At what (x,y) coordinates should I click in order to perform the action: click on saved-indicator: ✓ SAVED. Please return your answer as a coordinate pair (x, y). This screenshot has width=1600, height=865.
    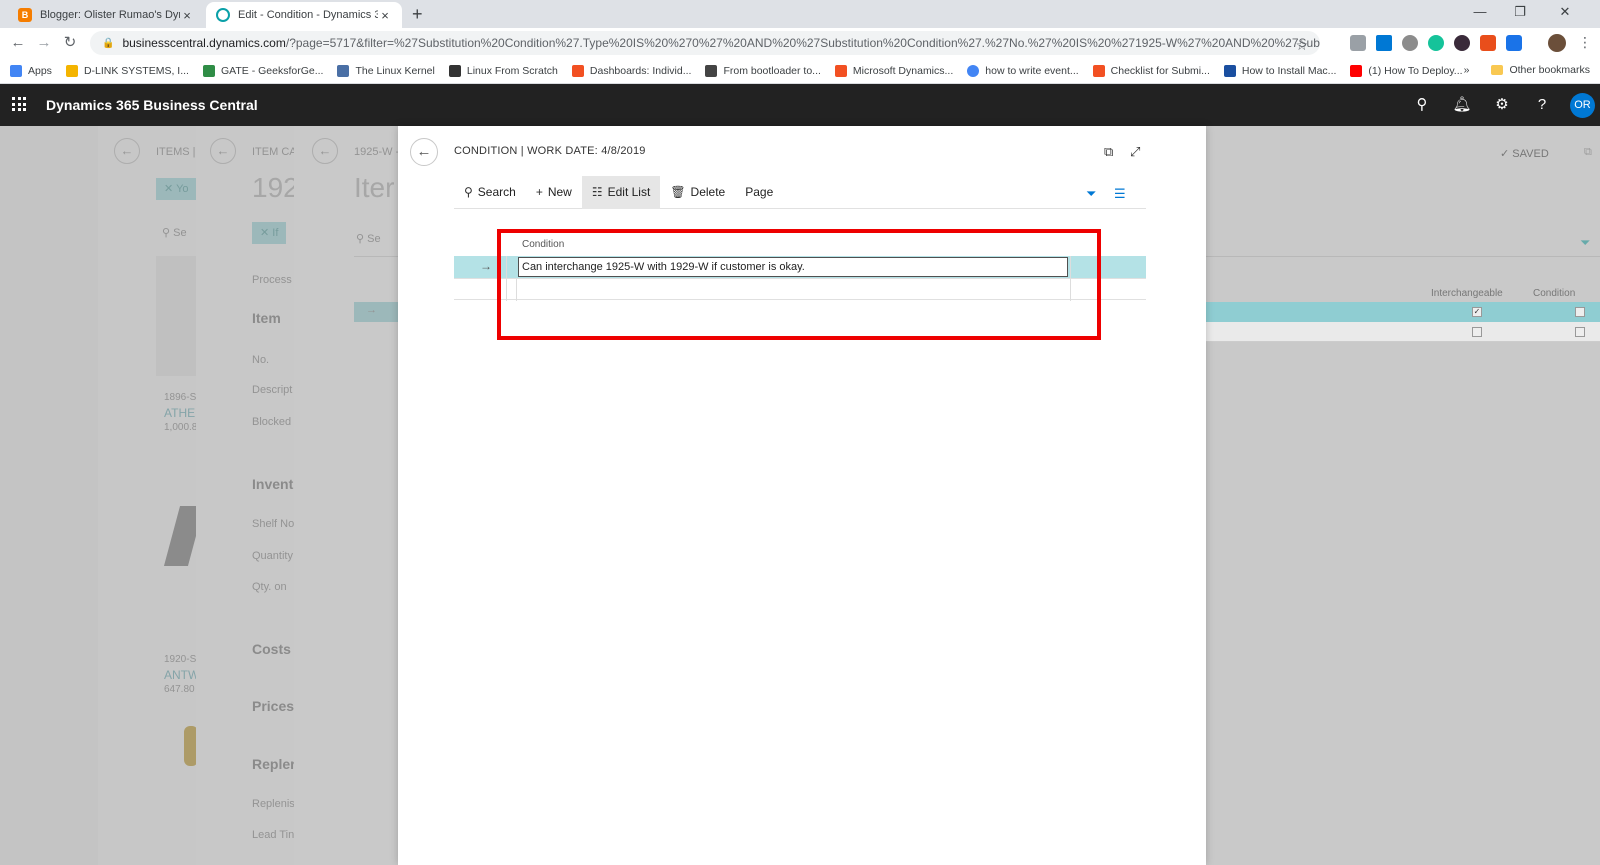
    Looking at the image, I should click on (1524, 154).